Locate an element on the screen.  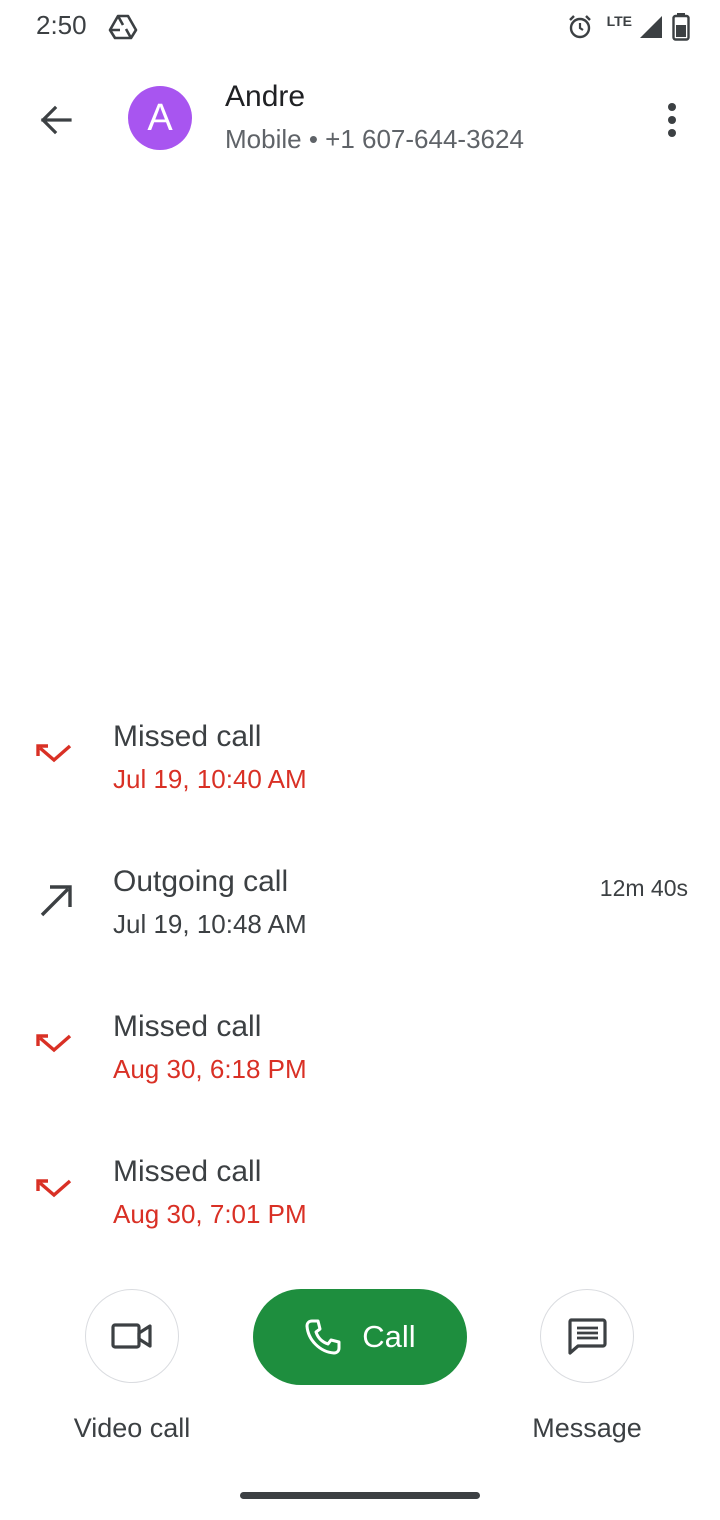
back-button is located at coordinates (56, 120).